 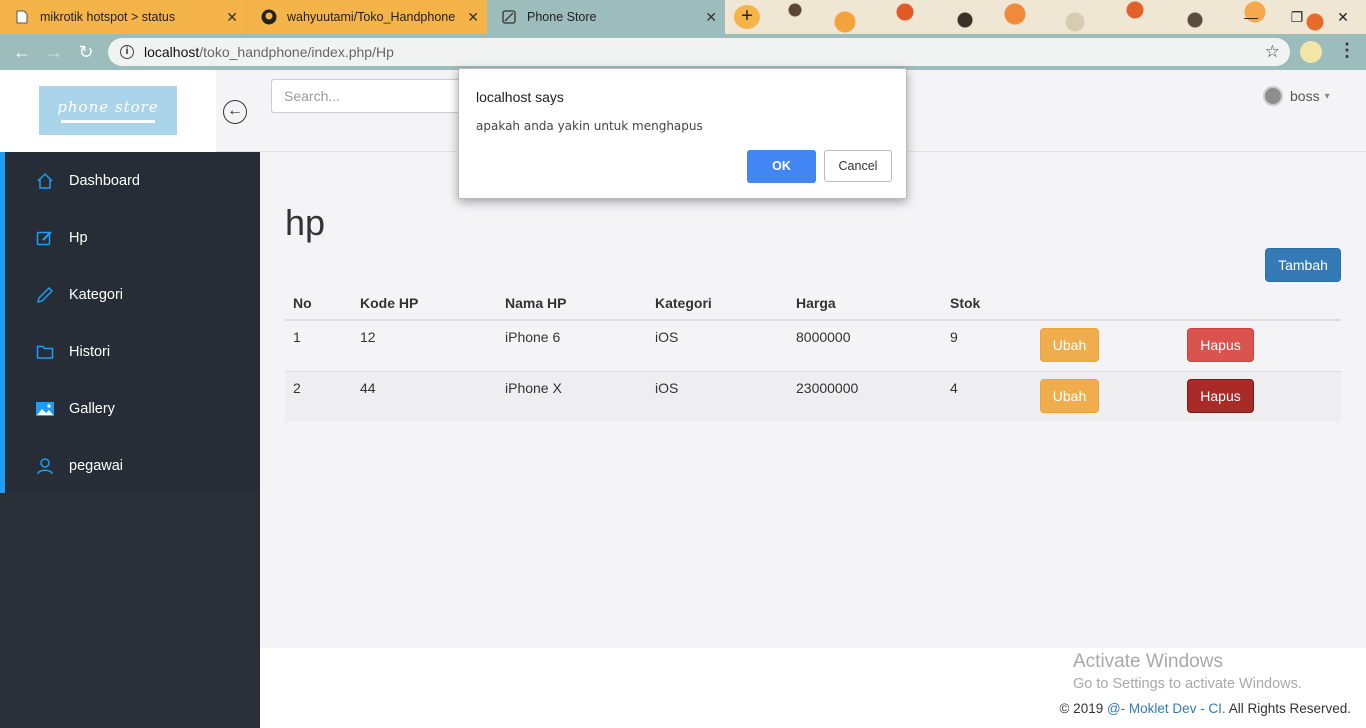 I want to click on user-icon, so click(x=45, y=466).